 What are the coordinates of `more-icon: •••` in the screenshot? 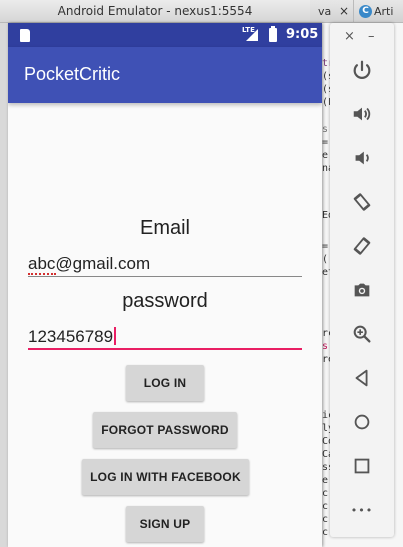 It's located at (362, 510).